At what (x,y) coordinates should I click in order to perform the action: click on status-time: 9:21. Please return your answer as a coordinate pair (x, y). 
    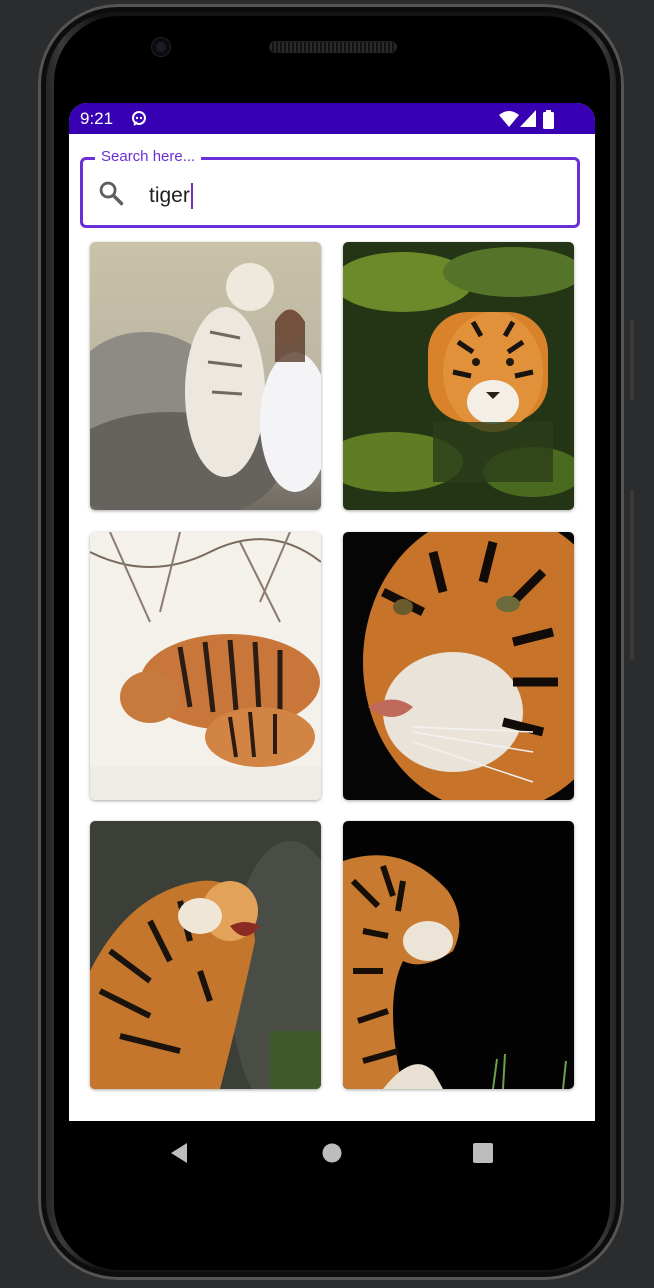
    Looking at the image, I should click on (97, 118).